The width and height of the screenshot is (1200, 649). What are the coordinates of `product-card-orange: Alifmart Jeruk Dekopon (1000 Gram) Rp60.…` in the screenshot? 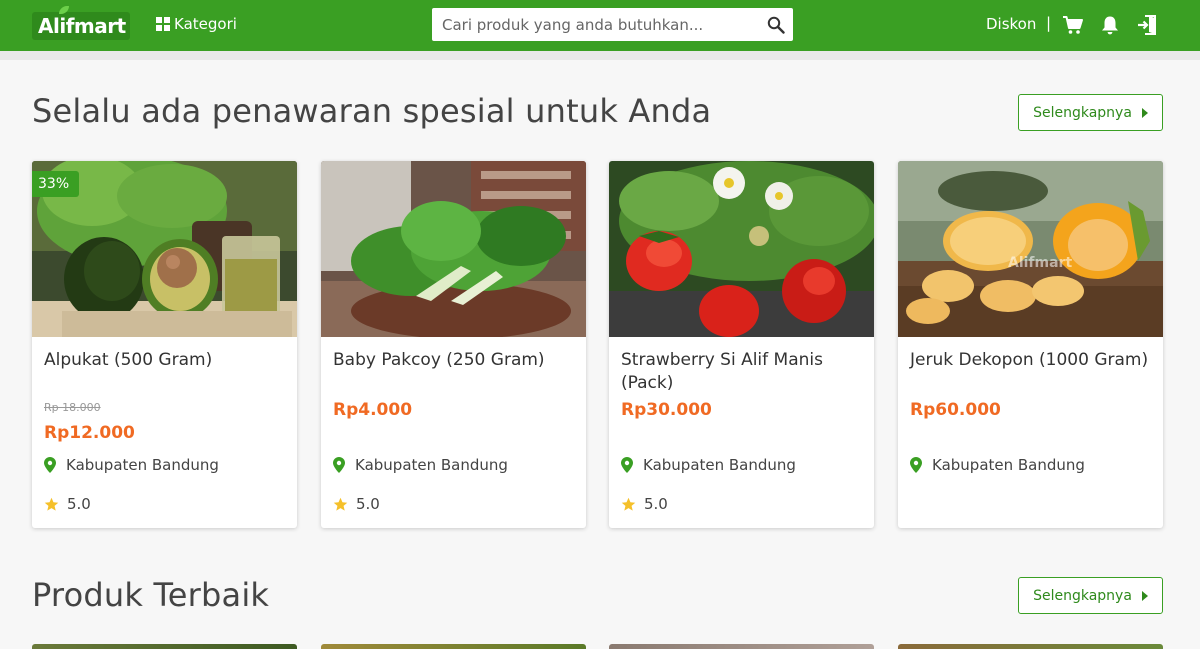 It's located at (1030, 344).